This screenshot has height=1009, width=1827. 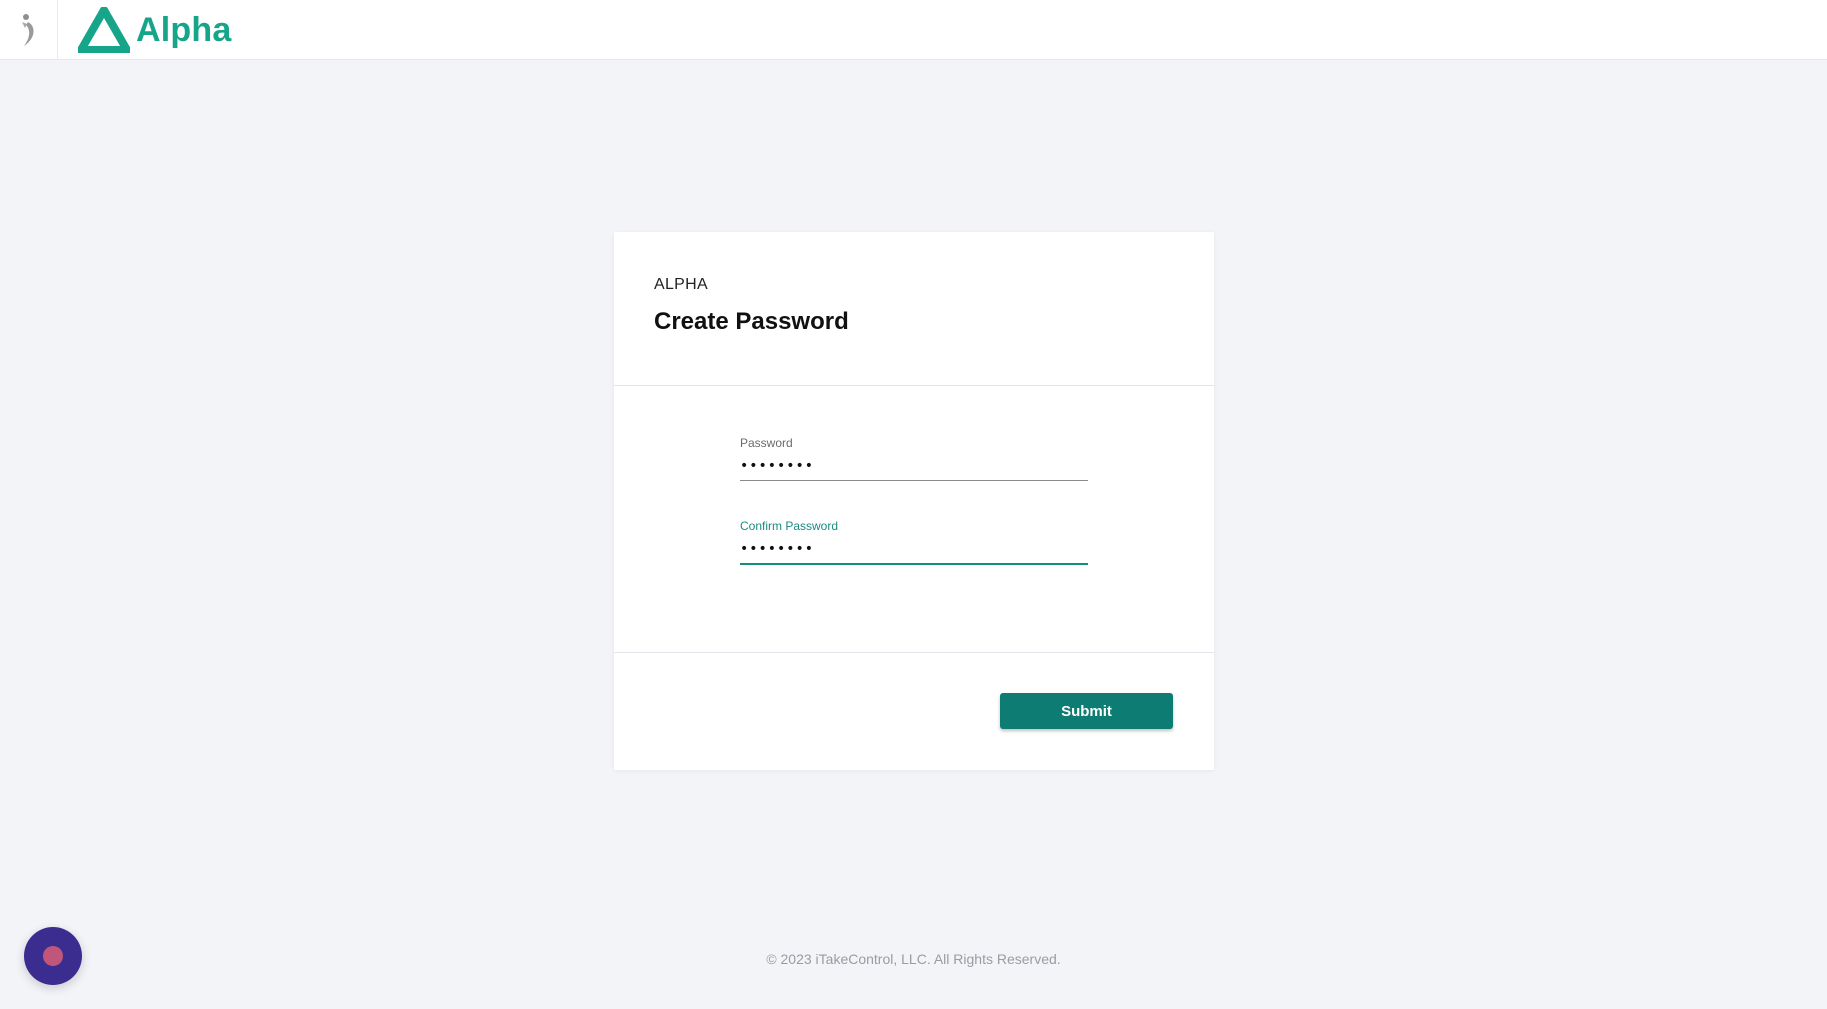 I want to click on confirm-password-label: Confirm Password, so click(x=789, y=526).